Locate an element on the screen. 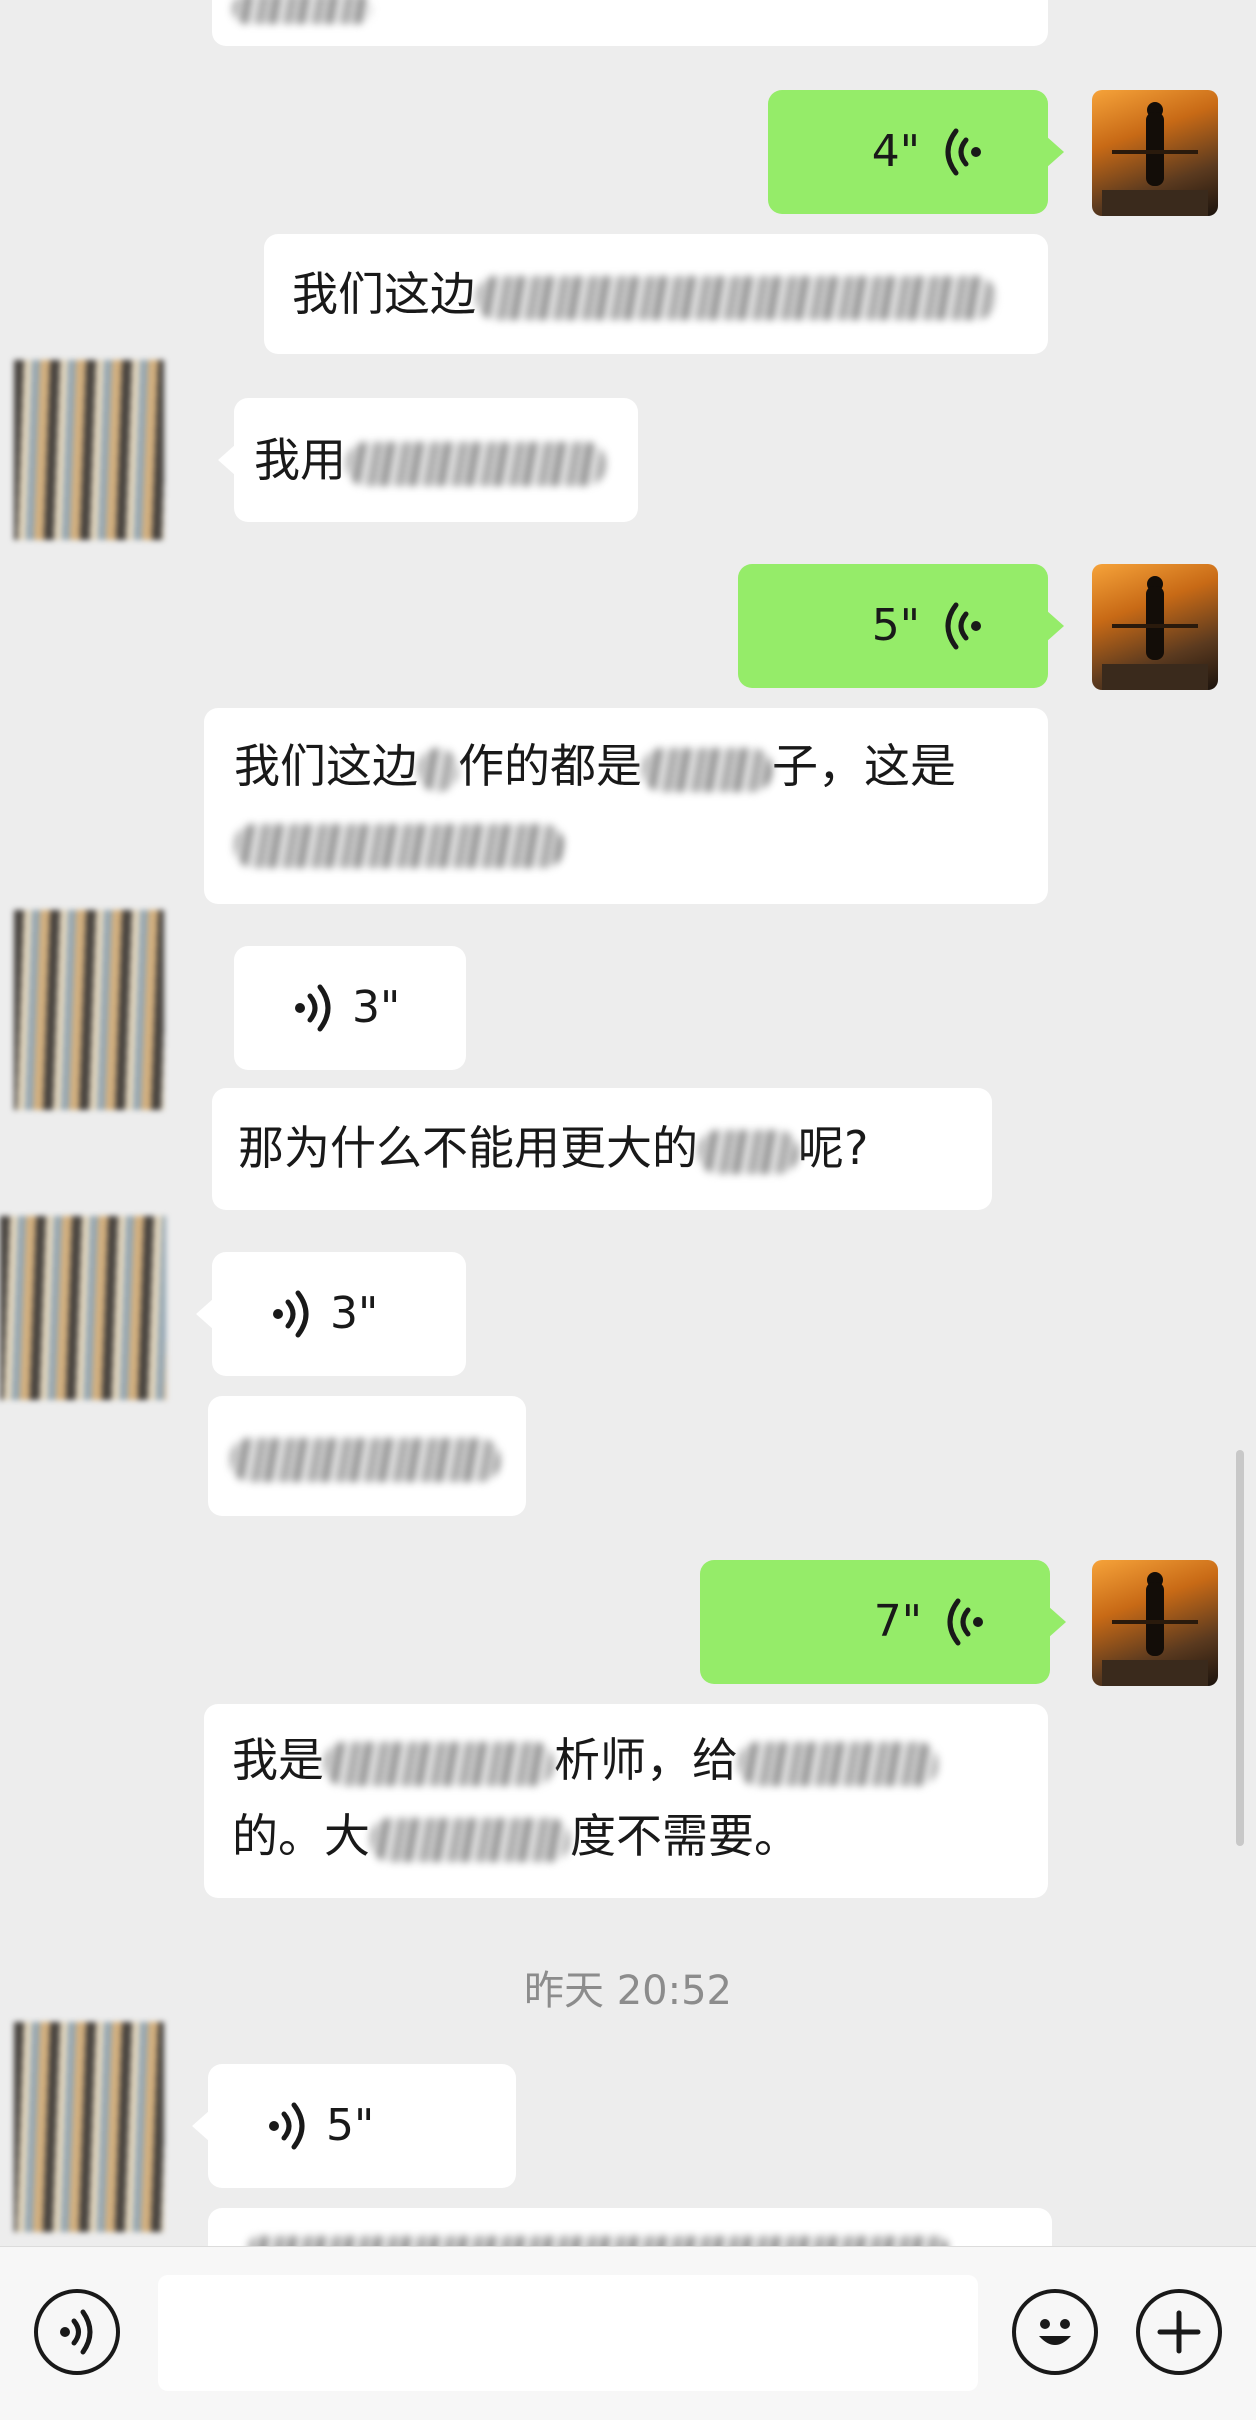 Image resolution: width=1256 pixels, height=2420 pixels. message-text: 度不需要。 is located at coordinates (685, 1836).